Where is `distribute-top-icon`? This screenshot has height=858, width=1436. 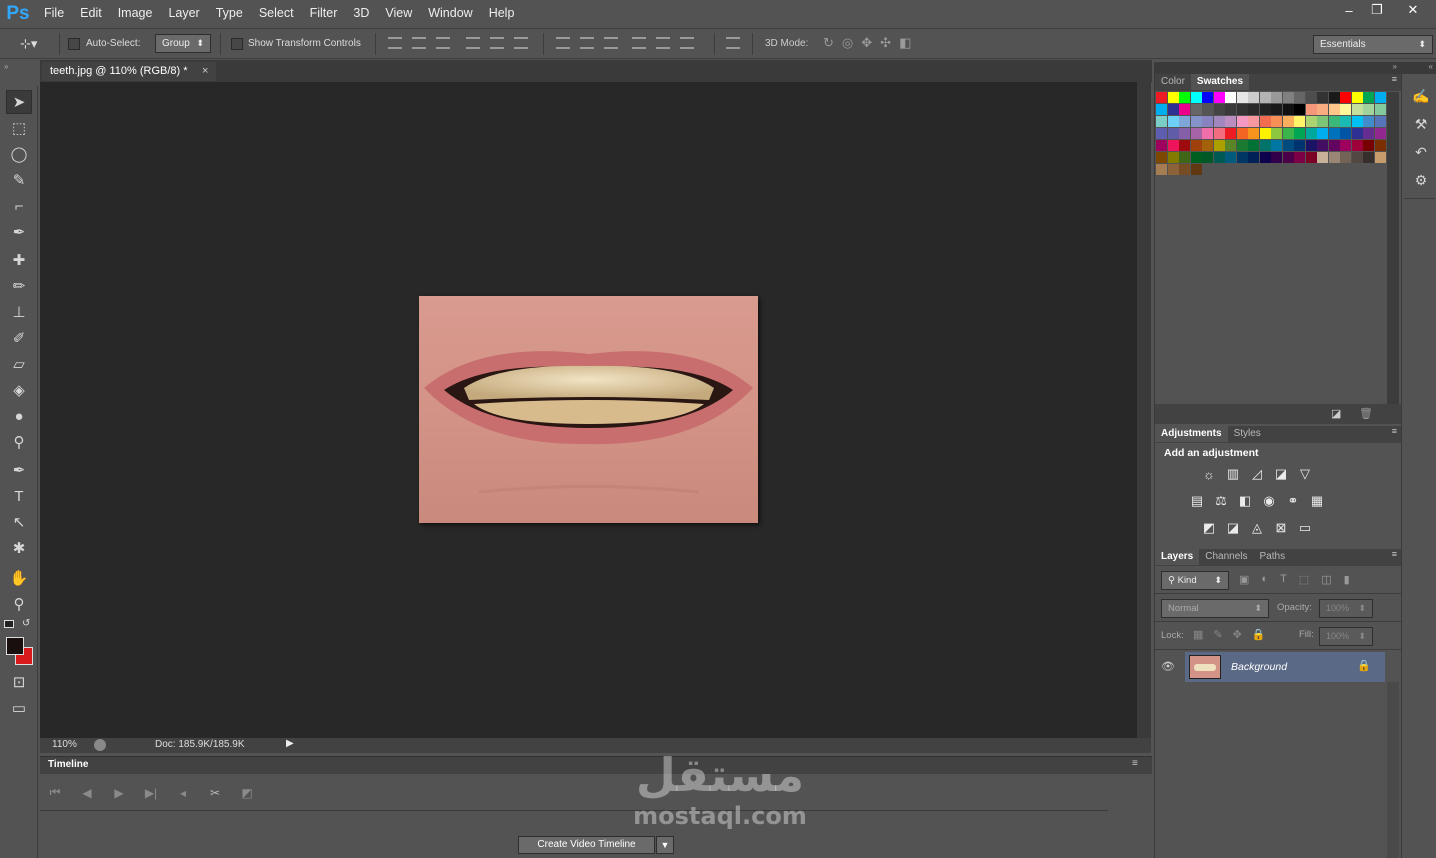 distribute-top-icon is located at coordinates (563, 43).